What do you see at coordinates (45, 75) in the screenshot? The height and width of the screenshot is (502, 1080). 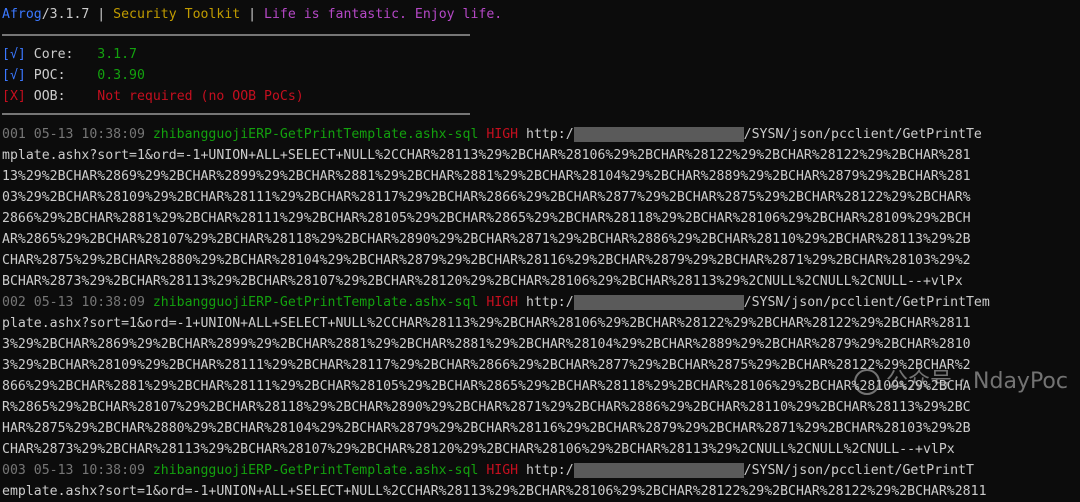 I see `status-label: POC:` at bounding box center [45, 75].